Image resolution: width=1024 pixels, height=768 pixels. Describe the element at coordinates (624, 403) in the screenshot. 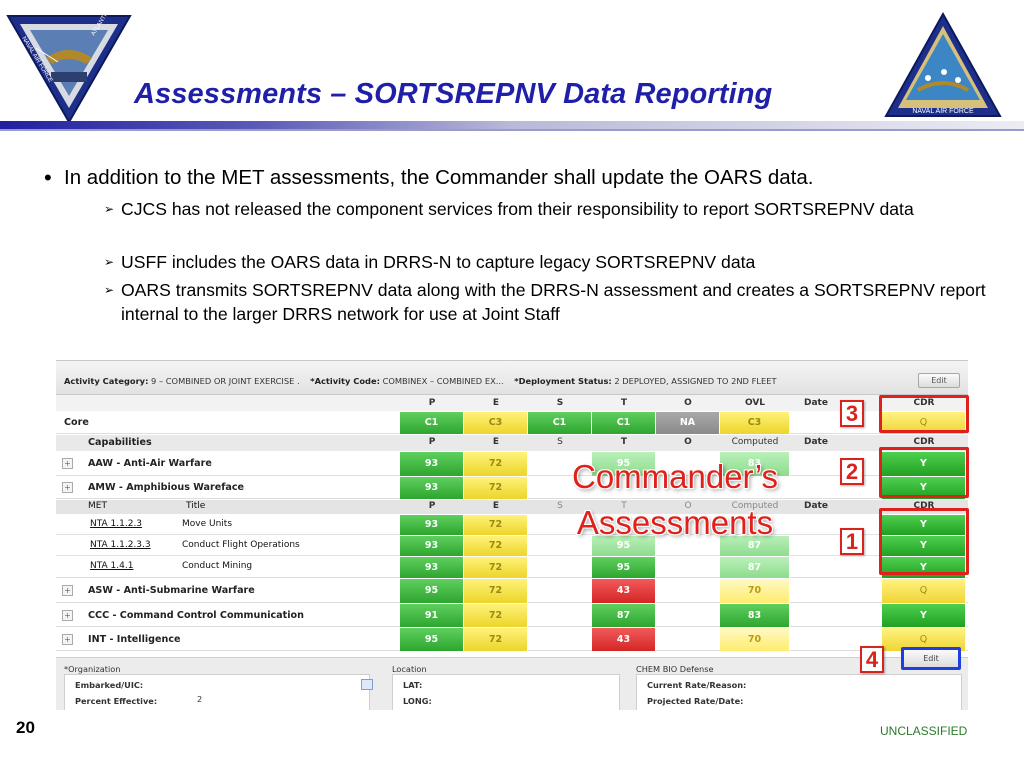

I see `col-header-t: T` at that location.